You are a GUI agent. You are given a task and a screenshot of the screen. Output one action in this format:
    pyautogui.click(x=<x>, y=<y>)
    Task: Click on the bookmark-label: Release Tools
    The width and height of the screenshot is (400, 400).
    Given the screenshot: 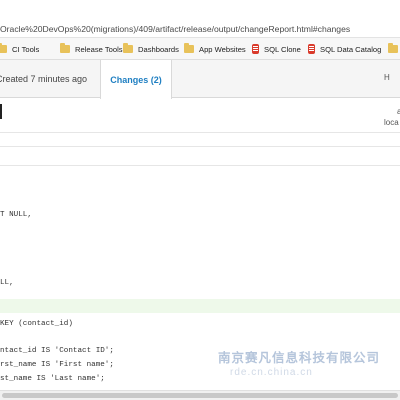 What is the action you would take?
    pyautogui.click(x=99, y=49)
    